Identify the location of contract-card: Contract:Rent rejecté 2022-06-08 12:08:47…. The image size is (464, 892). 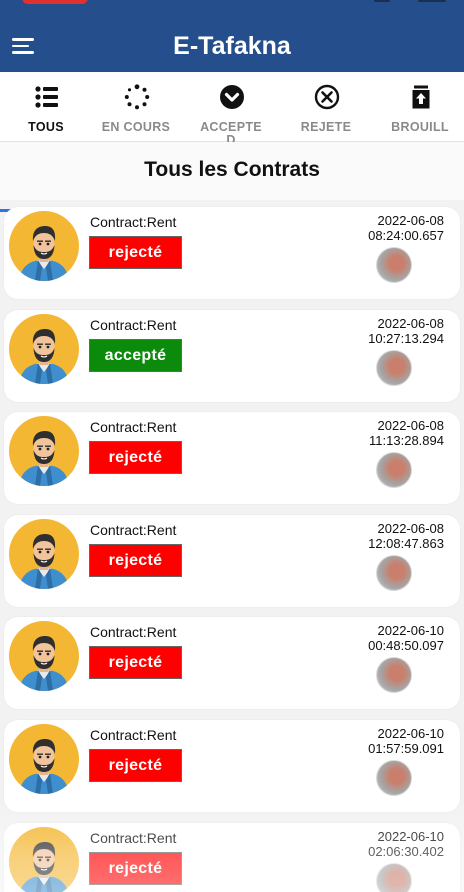
(232, 560).